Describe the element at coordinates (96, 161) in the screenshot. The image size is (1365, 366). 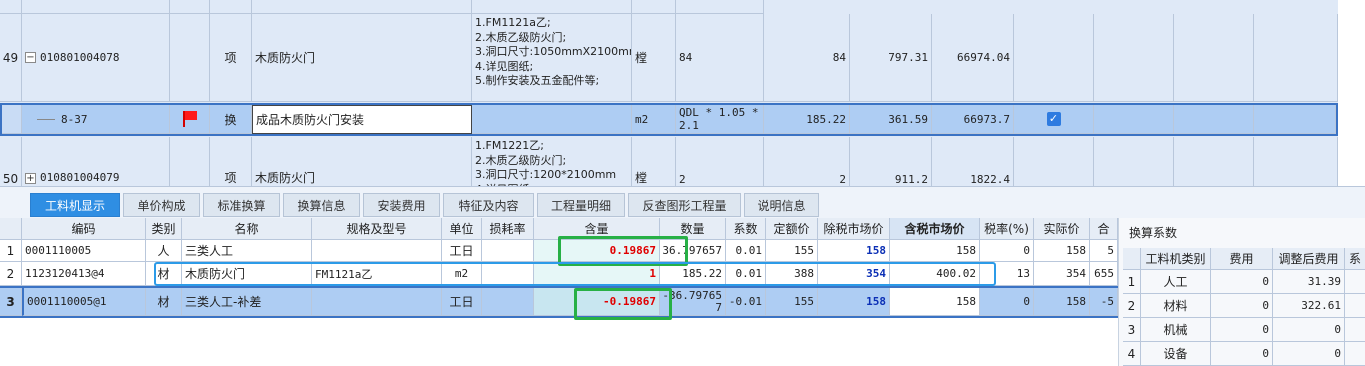
I see `code-cell: + 010801004079` at that location.